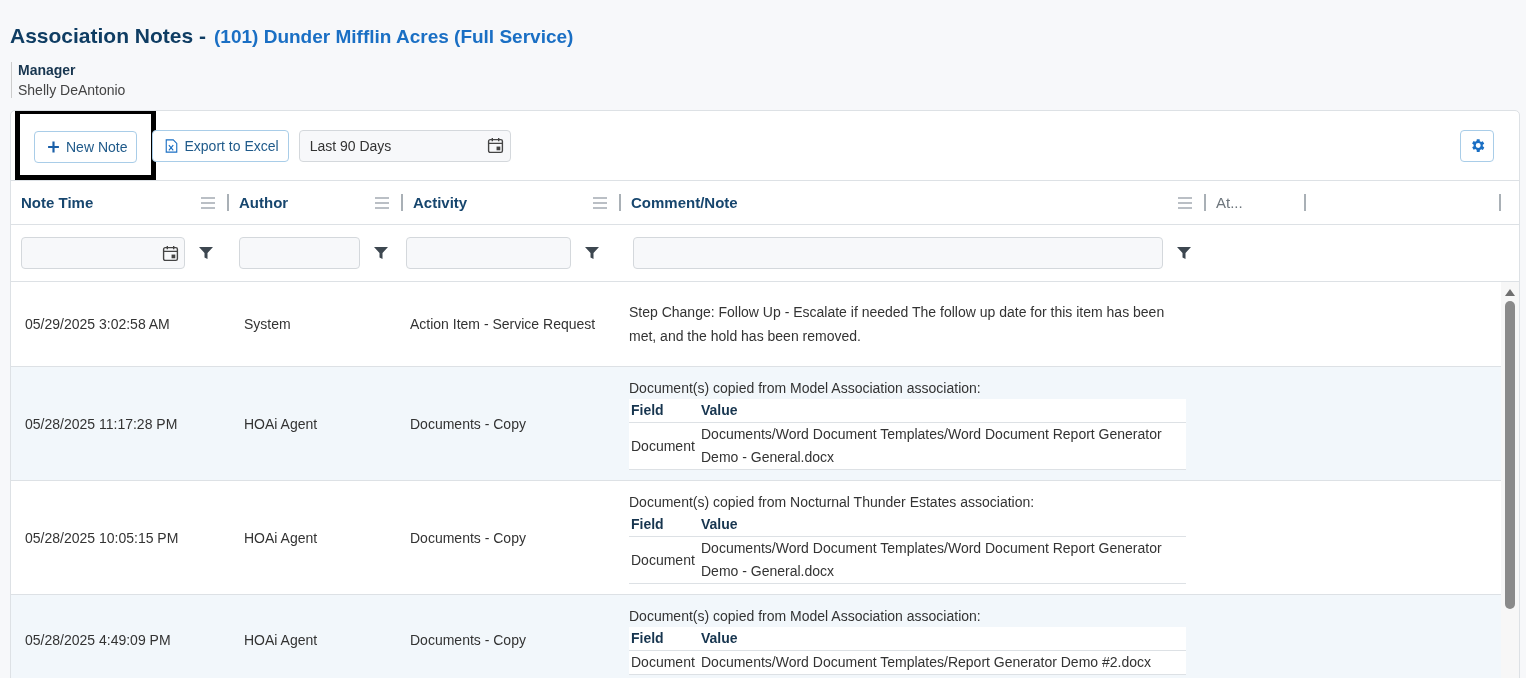 The height and width of the screenshot is (678, 1526). I want to click on author: System, so click(267, 324).